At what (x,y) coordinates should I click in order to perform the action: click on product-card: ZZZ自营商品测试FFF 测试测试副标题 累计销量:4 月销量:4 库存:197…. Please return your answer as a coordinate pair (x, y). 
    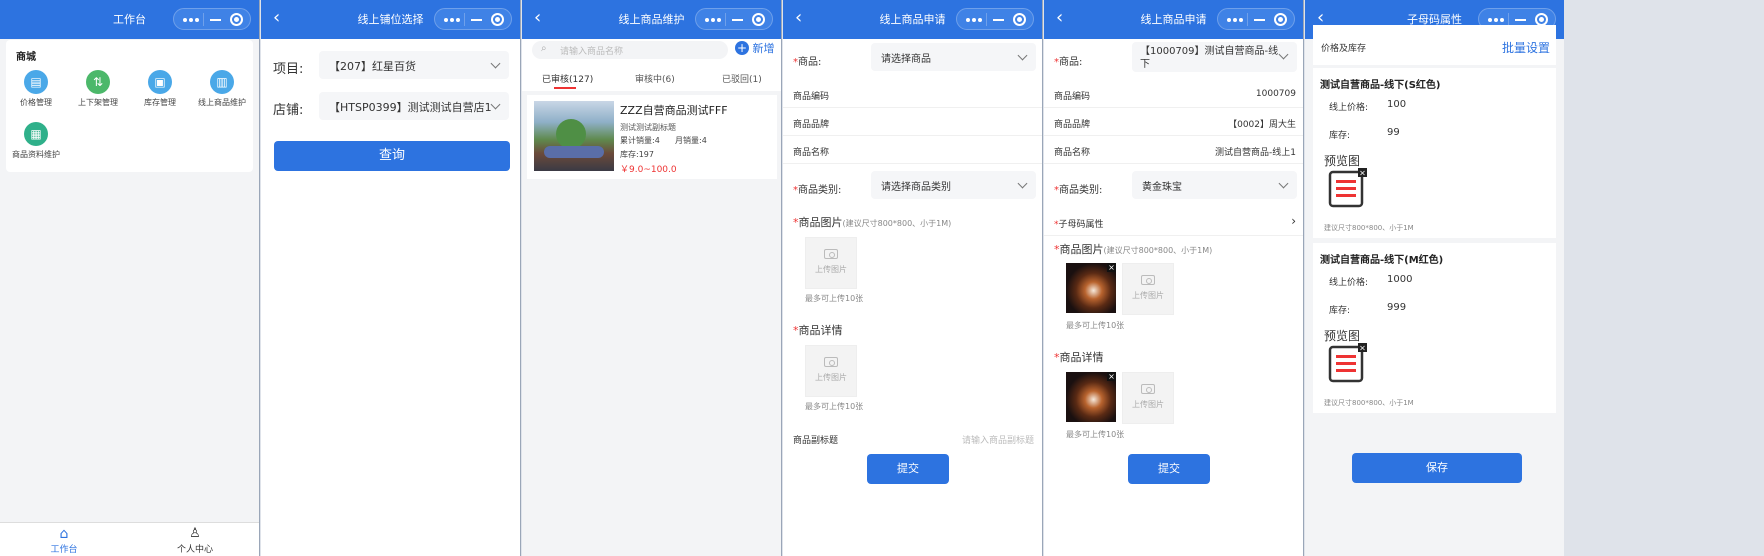
    Looking at the image, I should click on (652, 137).